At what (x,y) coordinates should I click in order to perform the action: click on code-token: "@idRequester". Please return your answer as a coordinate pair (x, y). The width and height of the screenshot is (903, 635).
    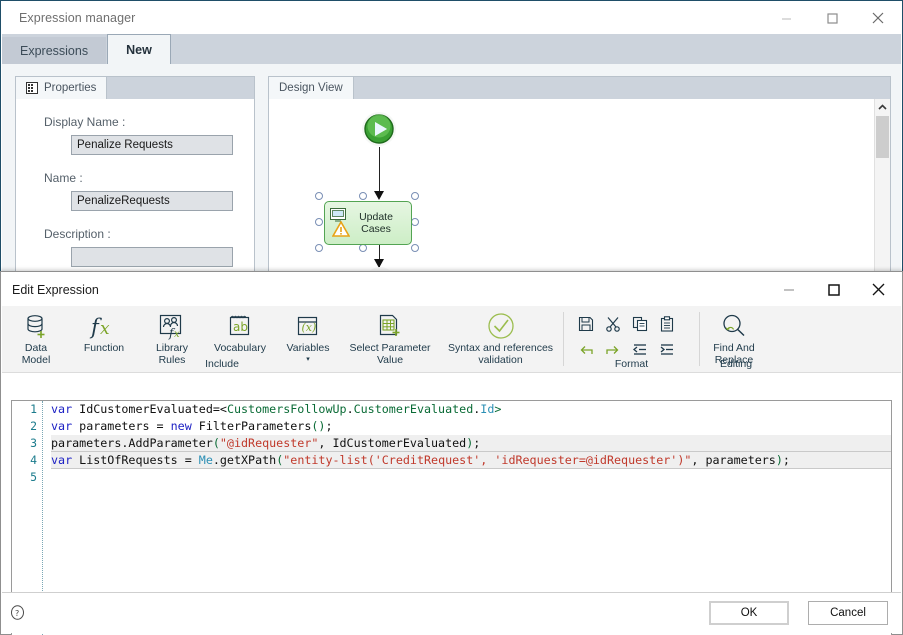
    Looking at the image, I should click on (269, 443).